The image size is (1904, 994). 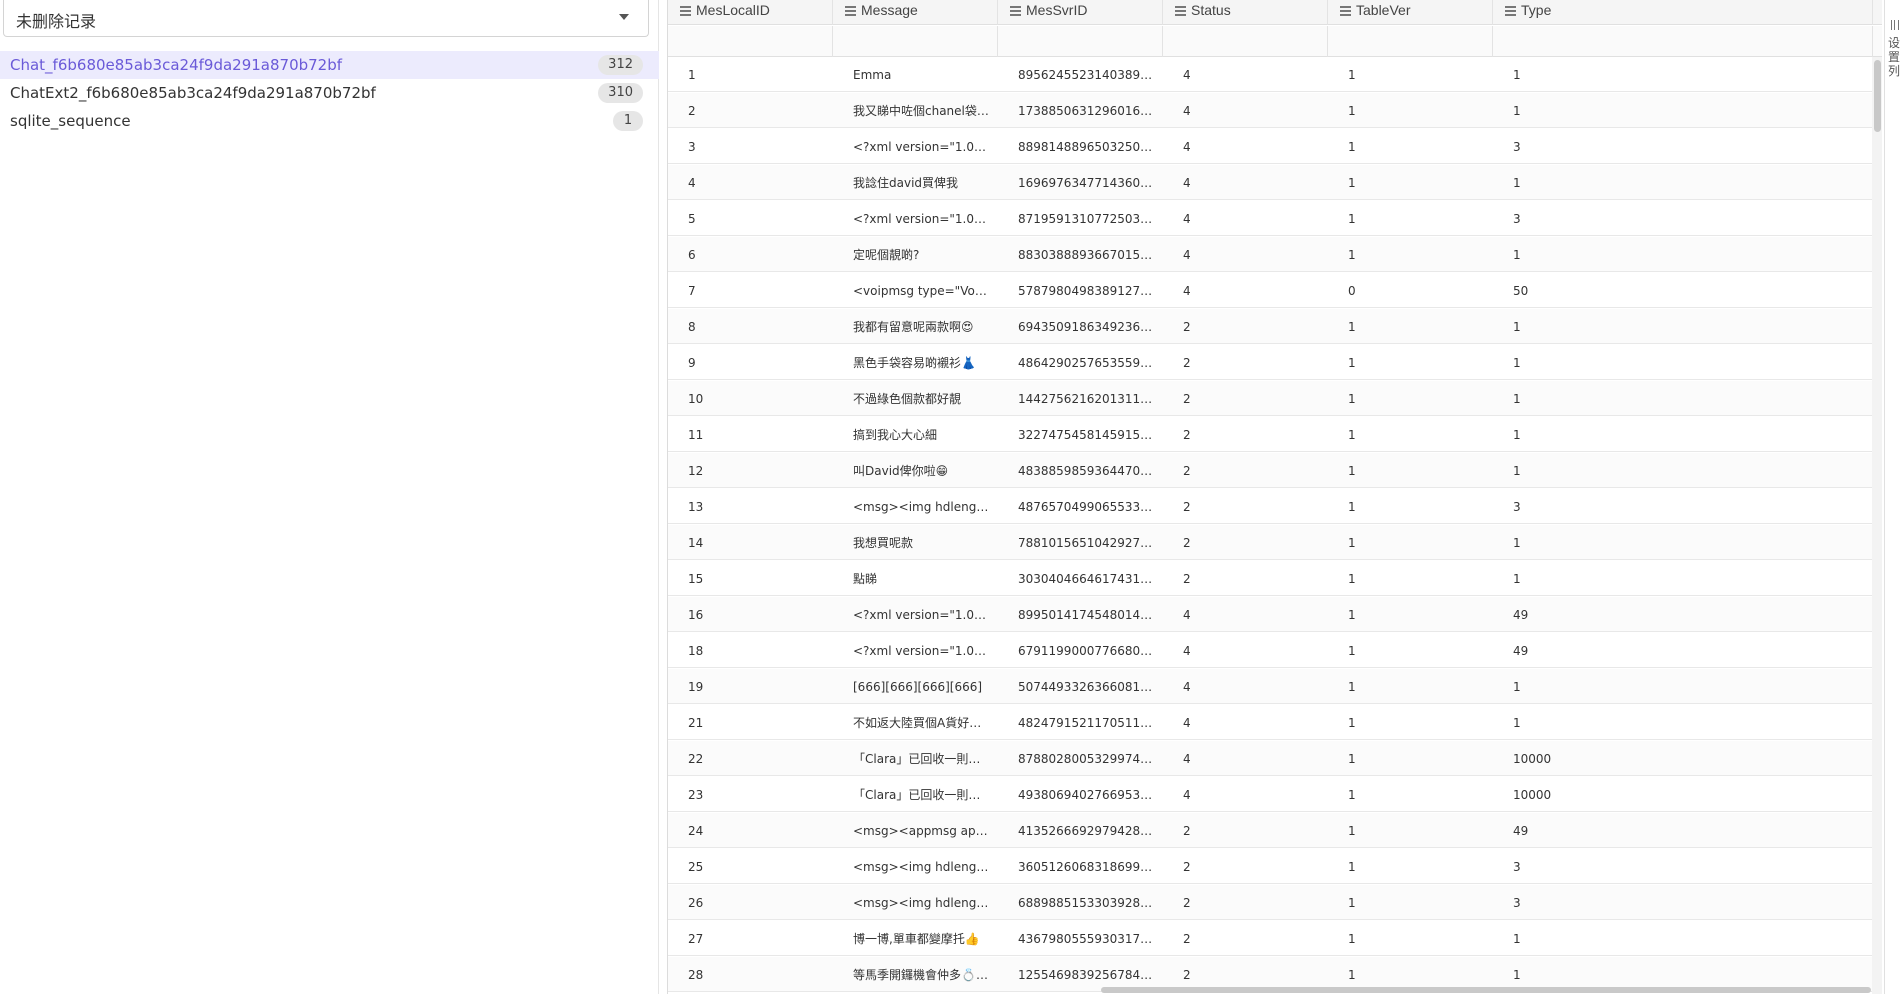 I want to click on cell-messvrid: 8788028005329974721, so click(x=1086, y=759).